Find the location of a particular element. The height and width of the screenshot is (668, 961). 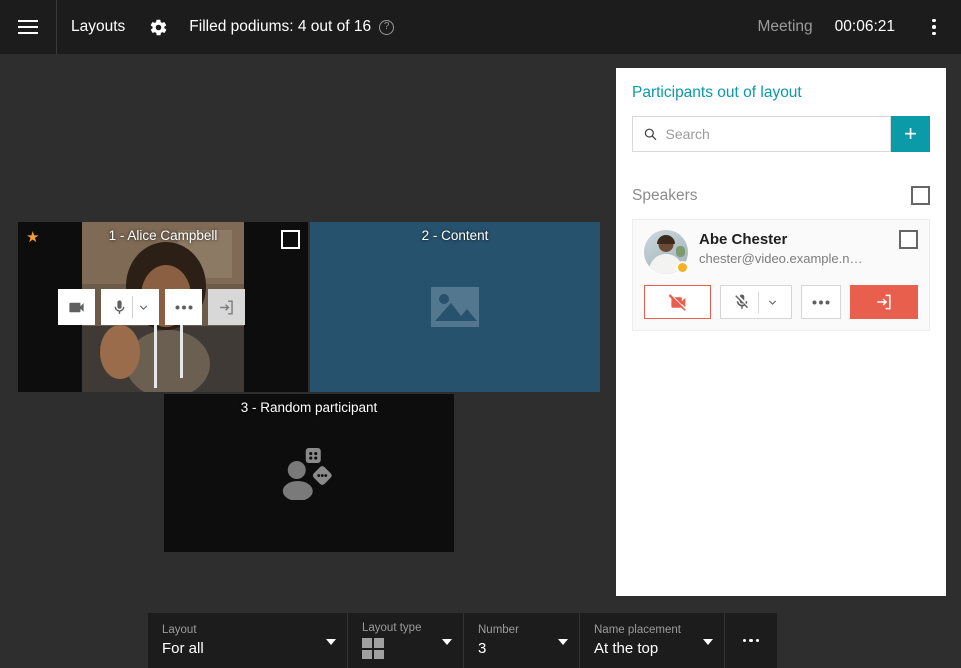

tile-name-label: 1 - Alice Campbell is located at coordinates (163, 235).